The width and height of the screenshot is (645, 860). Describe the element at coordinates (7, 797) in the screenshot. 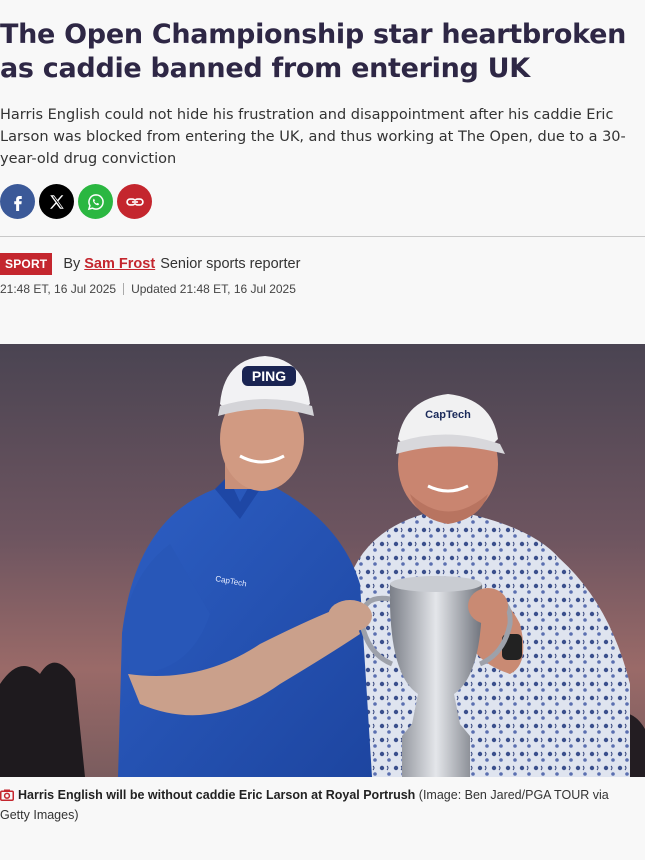

I see `camera-icon` at that location.